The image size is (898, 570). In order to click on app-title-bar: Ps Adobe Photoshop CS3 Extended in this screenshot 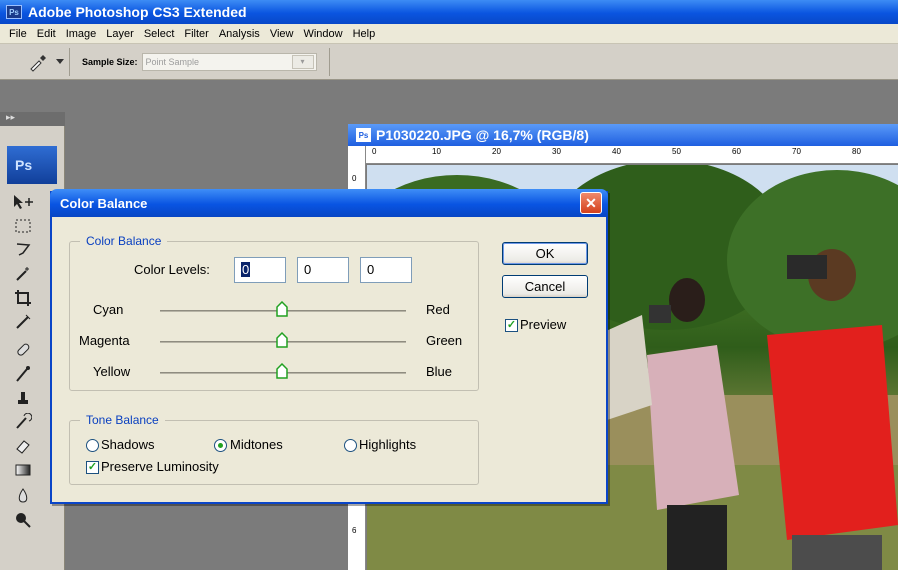, I will do `click(449, 12)`.